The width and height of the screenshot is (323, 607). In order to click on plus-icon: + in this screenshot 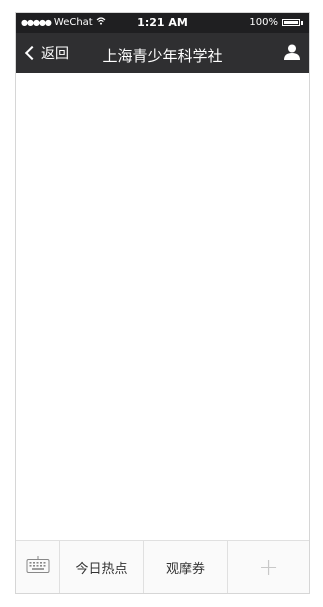, I will do `click(268, 567)`.